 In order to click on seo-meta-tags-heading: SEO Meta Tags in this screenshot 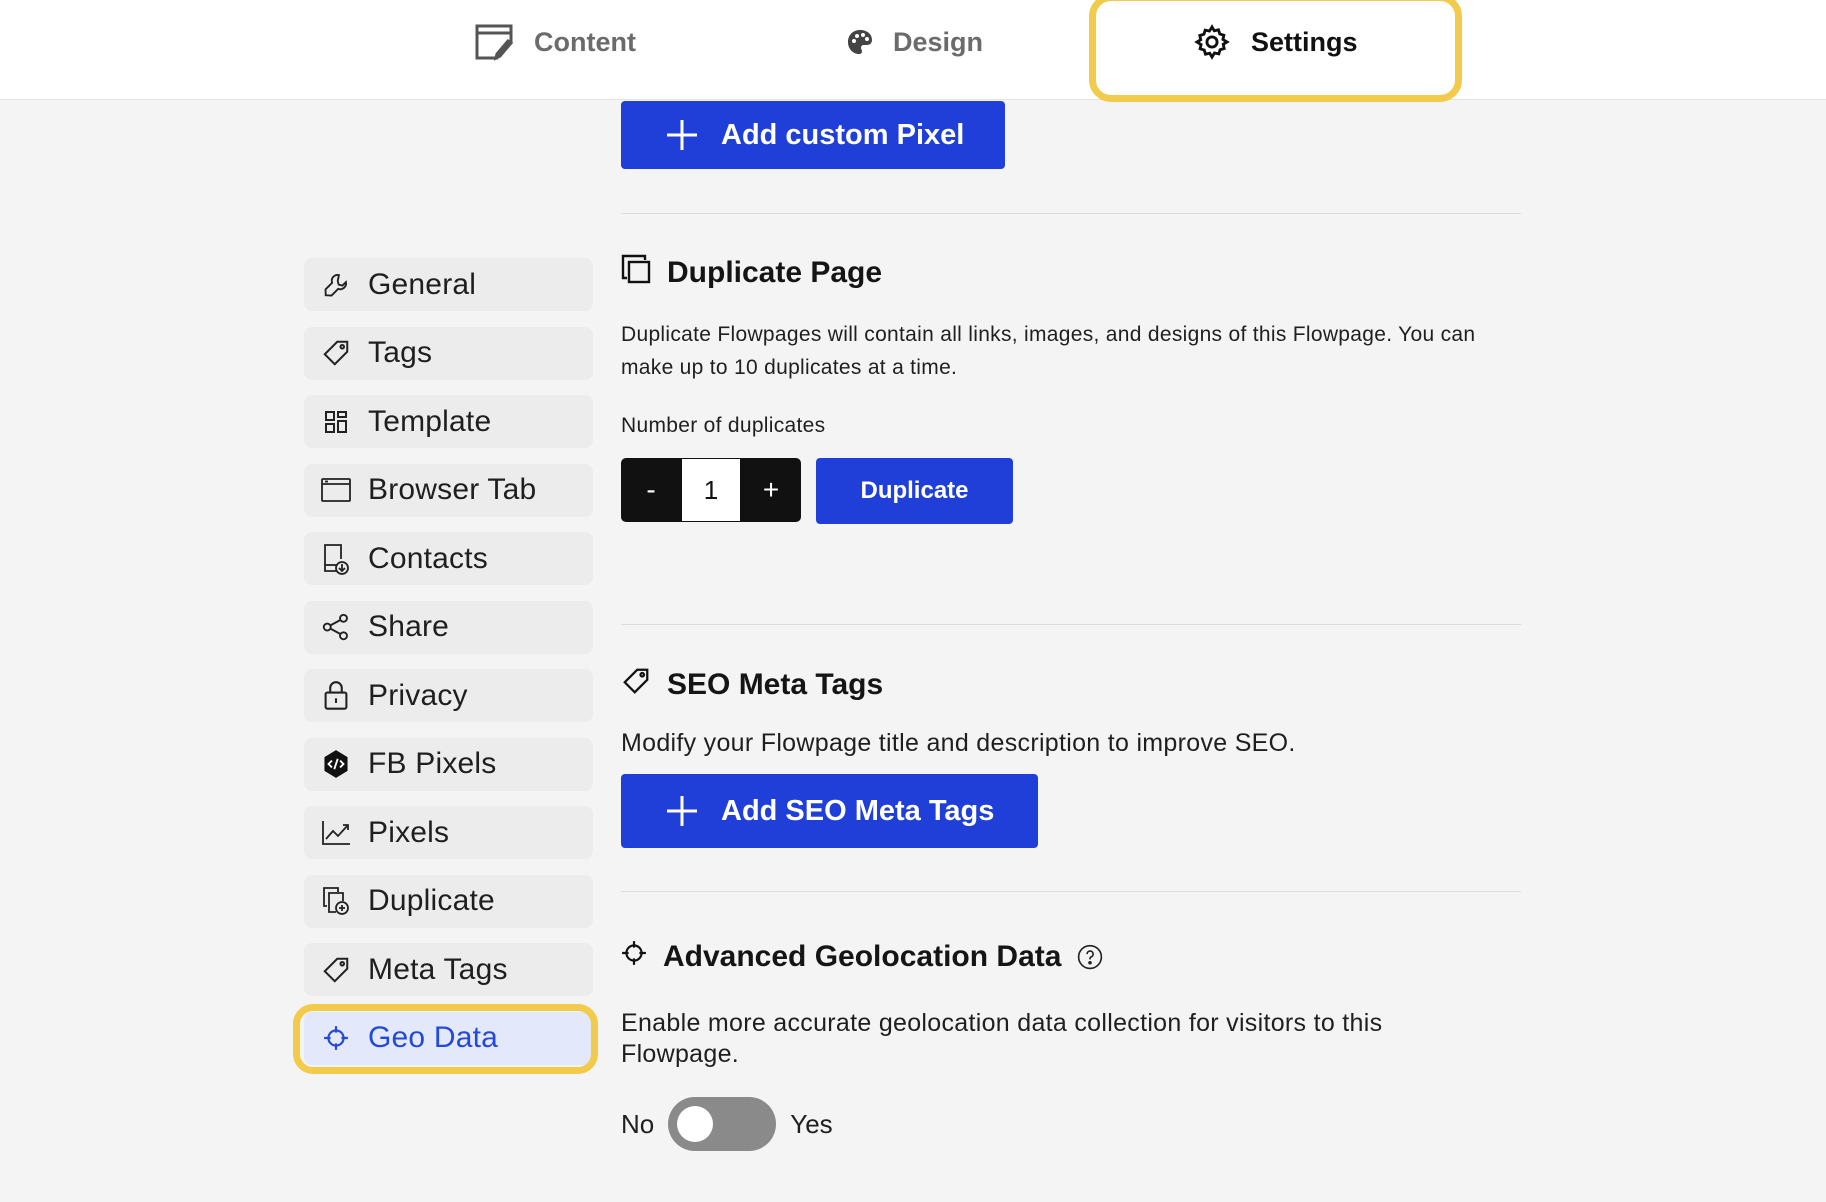, I will do `click(752, 685)`.